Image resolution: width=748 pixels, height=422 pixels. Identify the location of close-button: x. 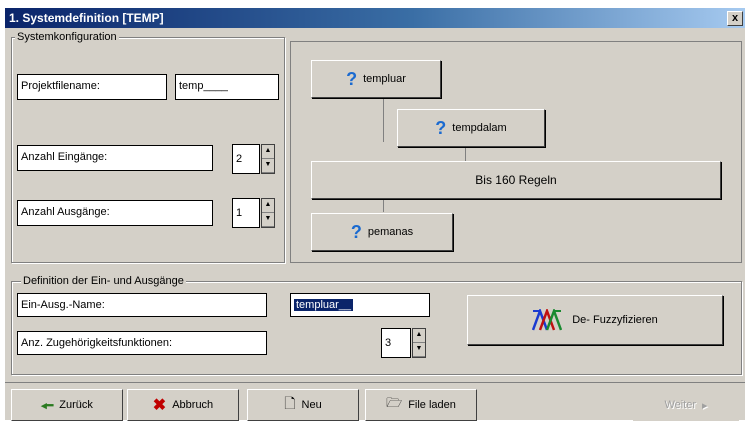
(735, 18).